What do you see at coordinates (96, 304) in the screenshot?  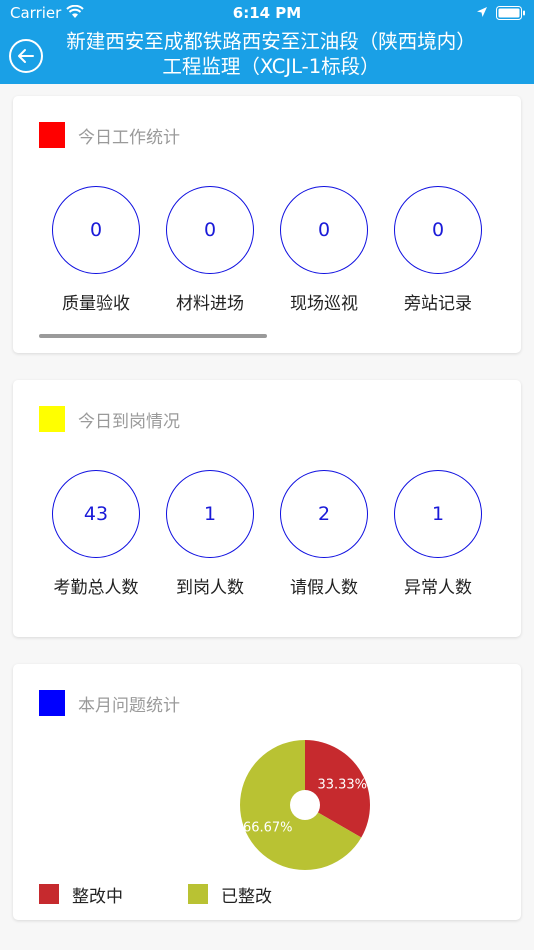 I see `stat-label: 质量验收` at bounding box center [96, 304].